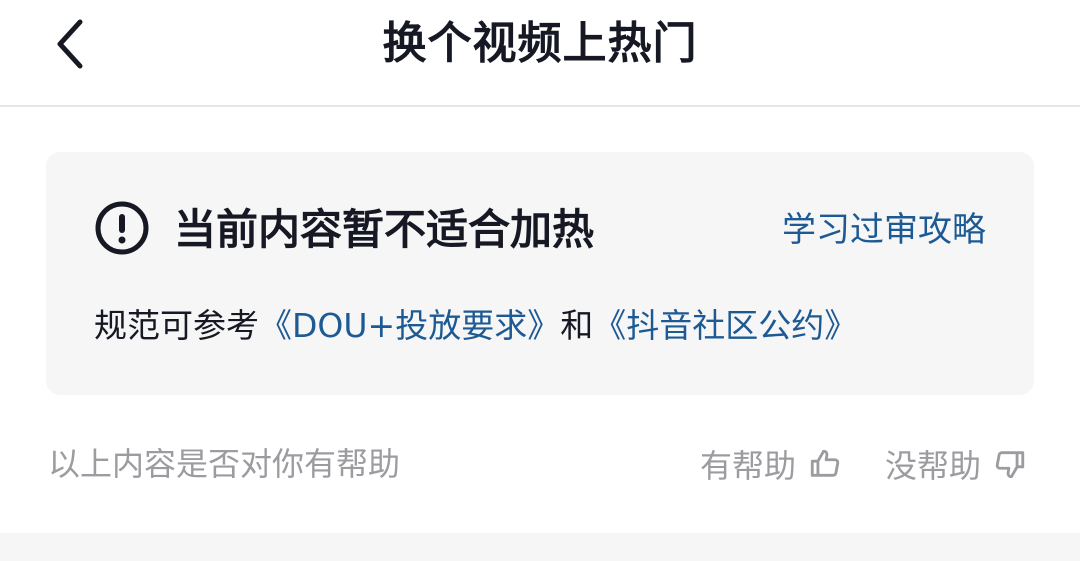 Image resolution: width=1080 pixels, height=561 pixels. I want to click on thumbs-up-icon, so click(825, 463).